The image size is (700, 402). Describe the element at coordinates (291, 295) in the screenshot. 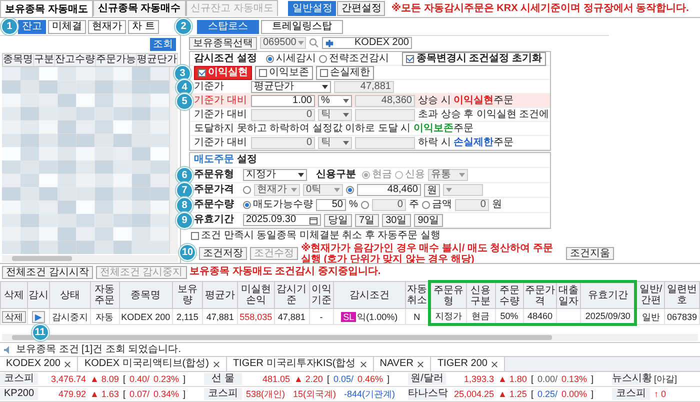

I see `column-header: 감시기준` at that location.